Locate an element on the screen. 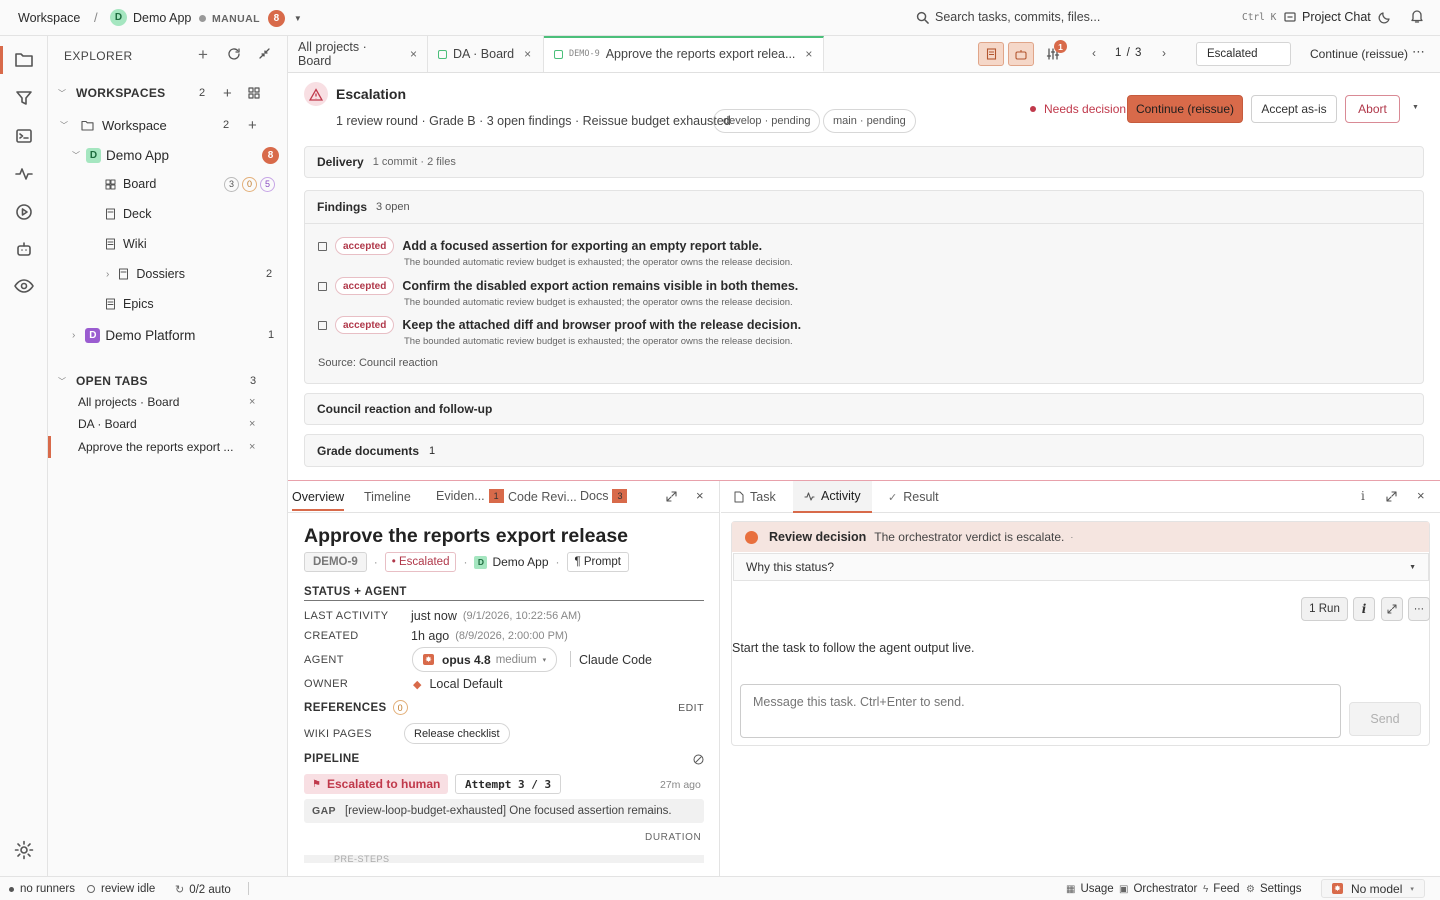  edit-references-button: EDIT is located at coordinates (691, 708).